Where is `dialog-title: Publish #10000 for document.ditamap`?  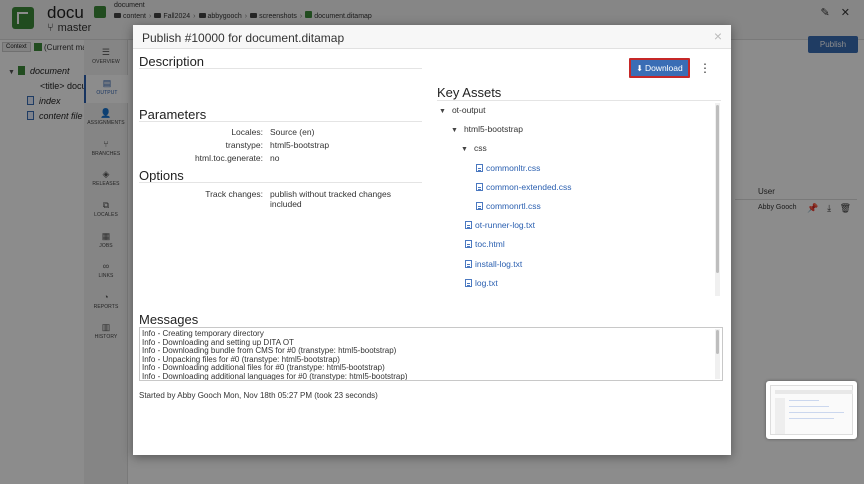 dialog-title: Publish #10000 for document.ditamap is located at coordinates (243, 38).